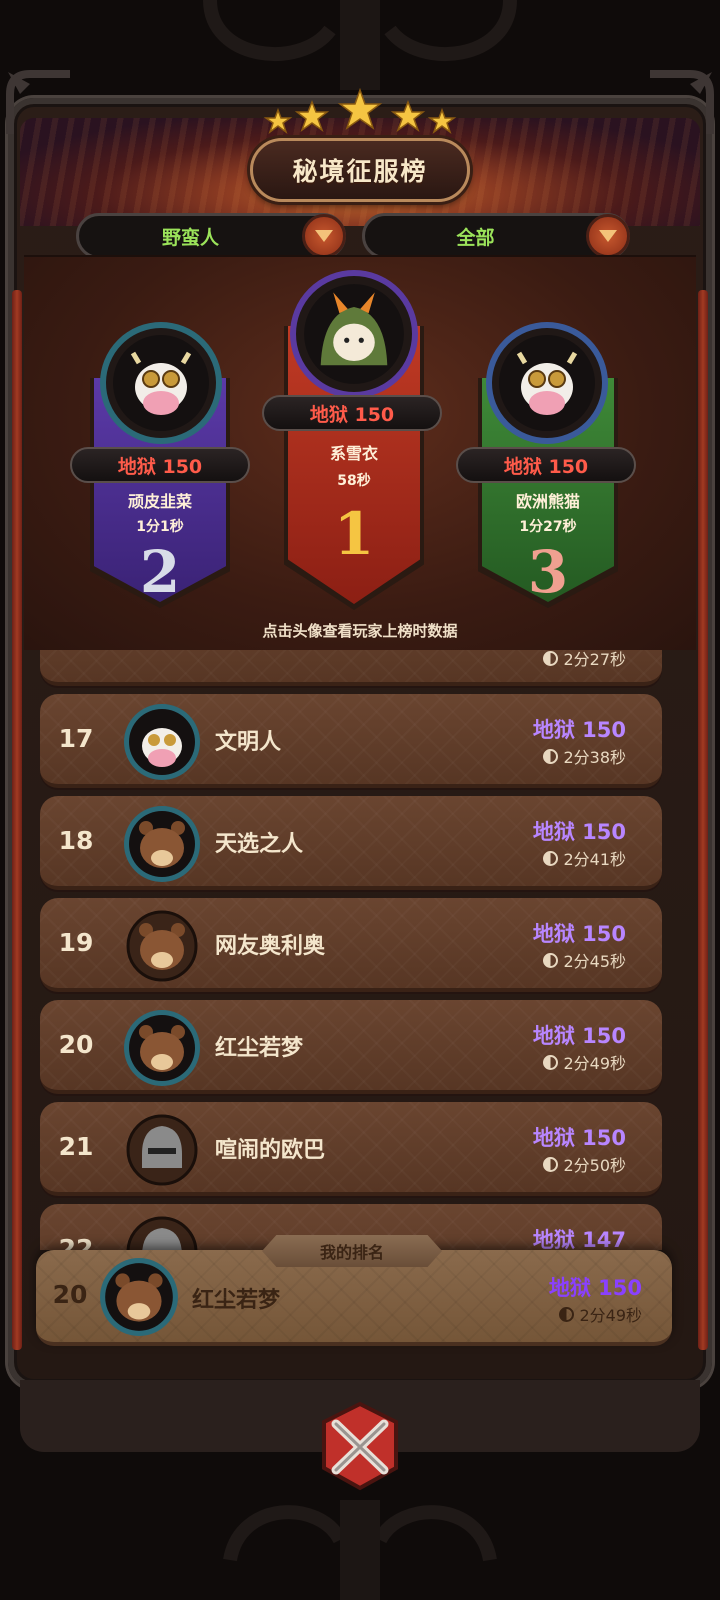 This screenshot has height=1600, width=720. What do you see at coordinates (236, 1300) in the screenshot?
I see `my-rank-name: 红尘若梦` at bounding box center [236, 1300].